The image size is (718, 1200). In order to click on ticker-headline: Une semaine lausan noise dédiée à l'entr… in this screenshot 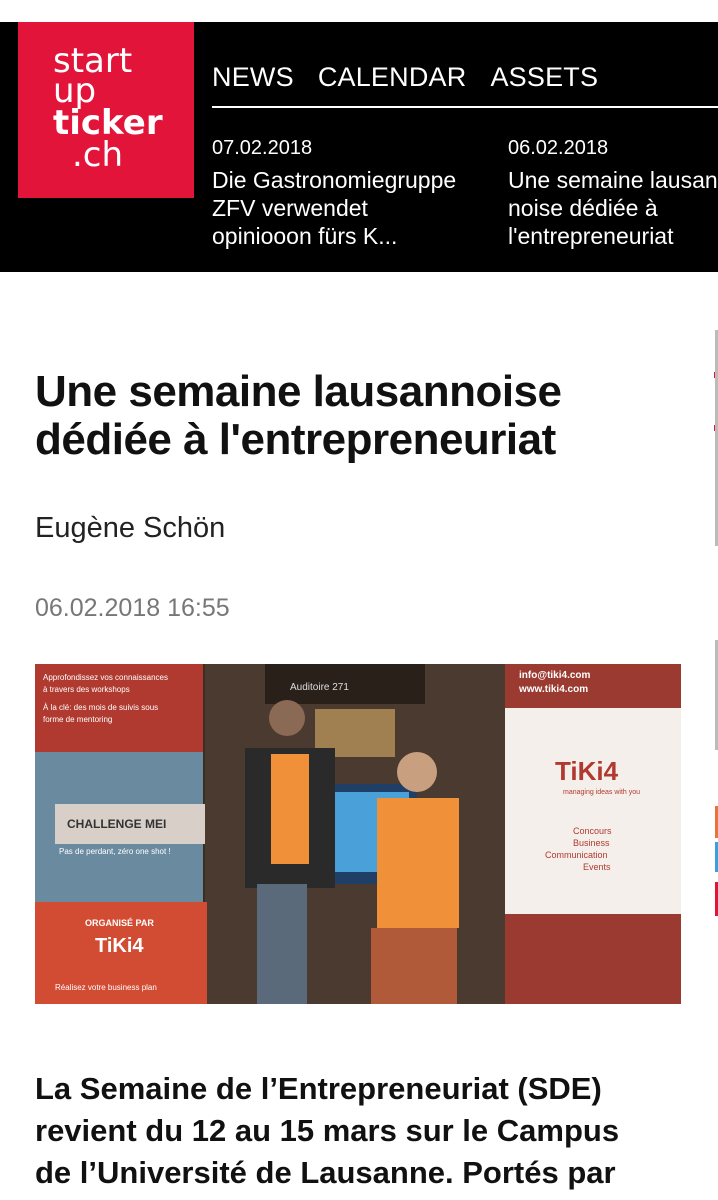, I will do `click(613, 208)`.